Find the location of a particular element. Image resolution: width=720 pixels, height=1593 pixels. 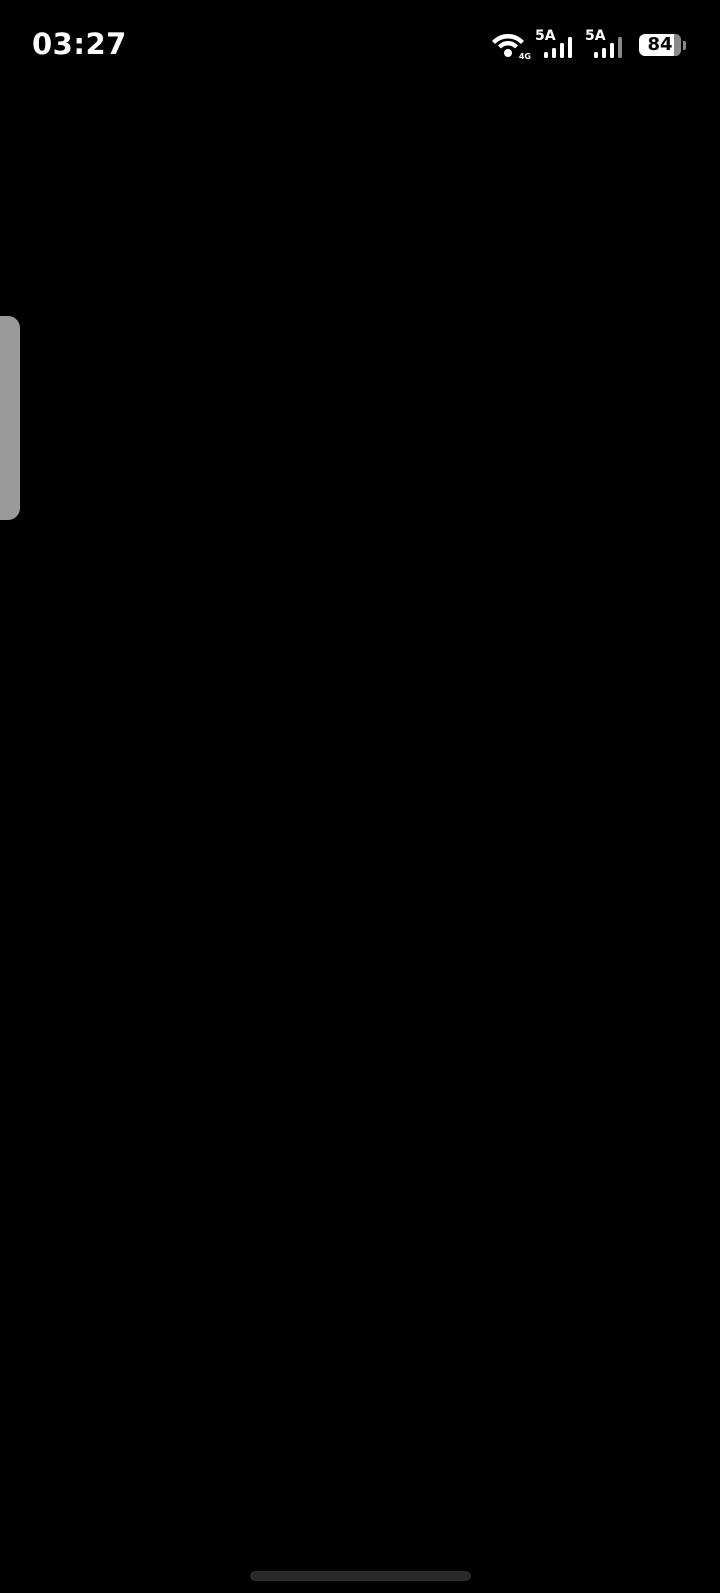

sim2-signal: 5A is located at coordinates (606, 45).